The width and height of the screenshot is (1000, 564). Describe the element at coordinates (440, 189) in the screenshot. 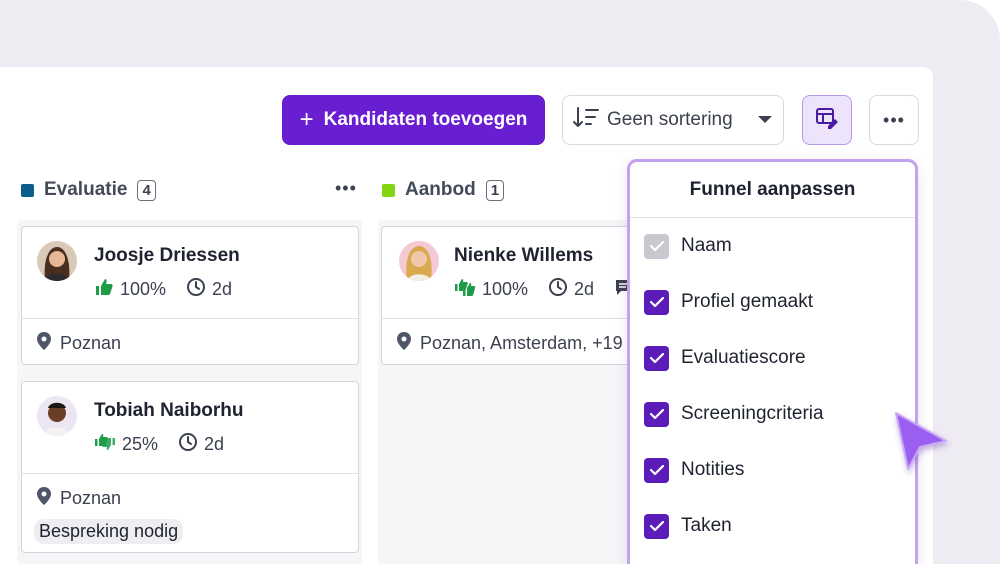

I see `column-title: Aanbod` at that location.